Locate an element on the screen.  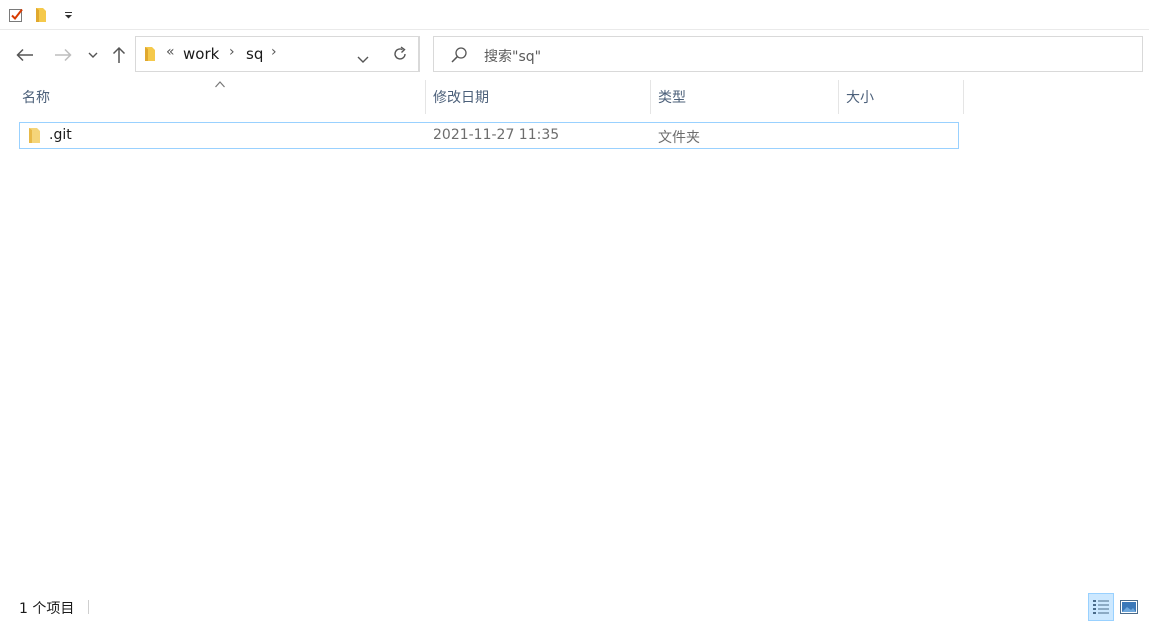
search-placeholder: 搜索"sq" is located at coordinates (513, 57).